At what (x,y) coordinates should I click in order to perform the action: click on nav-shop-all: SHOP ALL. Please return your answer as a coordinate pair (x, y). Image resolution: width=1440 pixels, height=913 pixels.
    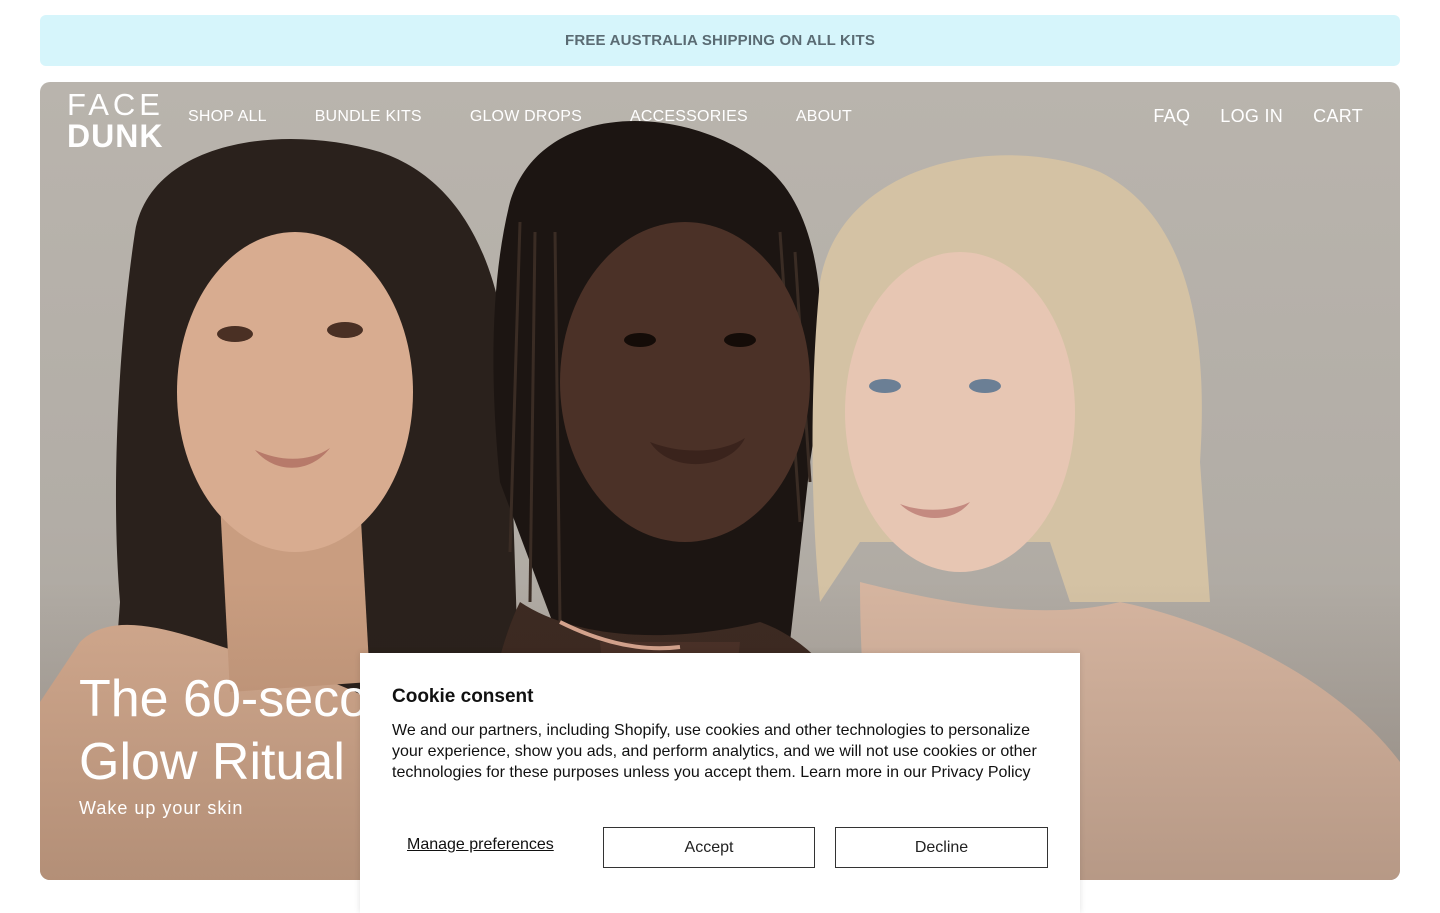
    Looking at the image, I should click on (227, 117).